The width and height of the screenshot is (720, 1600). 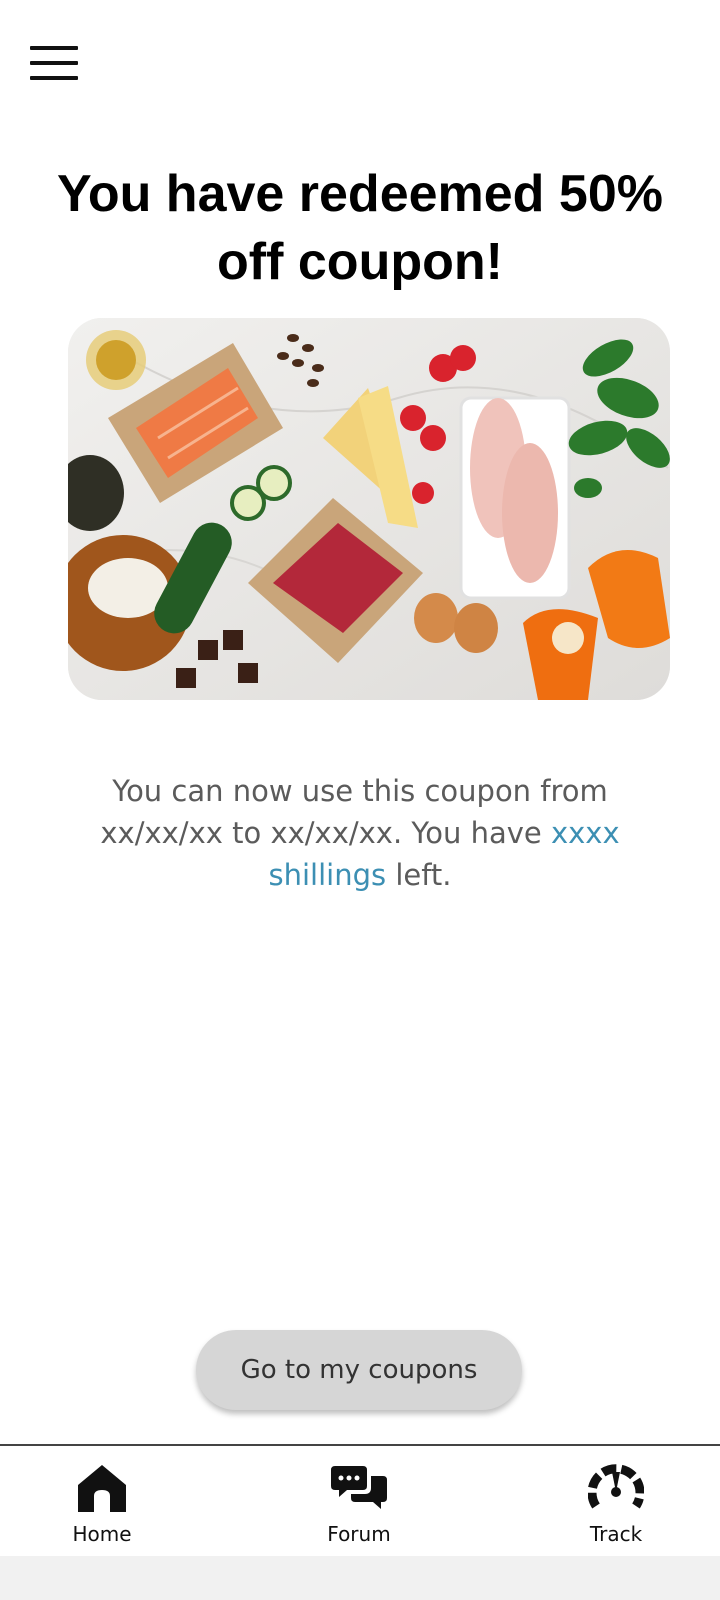 I want to click on nav-item-home: Home, so click(x=102, y=1501).